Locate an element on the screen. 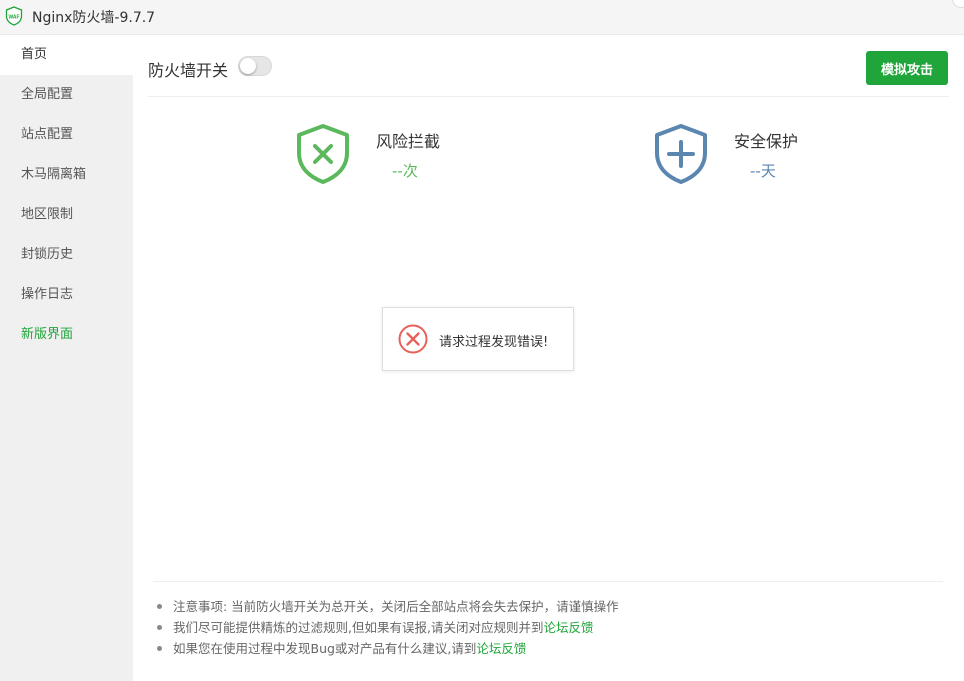 The height and width of the screenshot is (681, 964). sidebar-item-global-config: 全局配置 is located at coordinates (66, 95).